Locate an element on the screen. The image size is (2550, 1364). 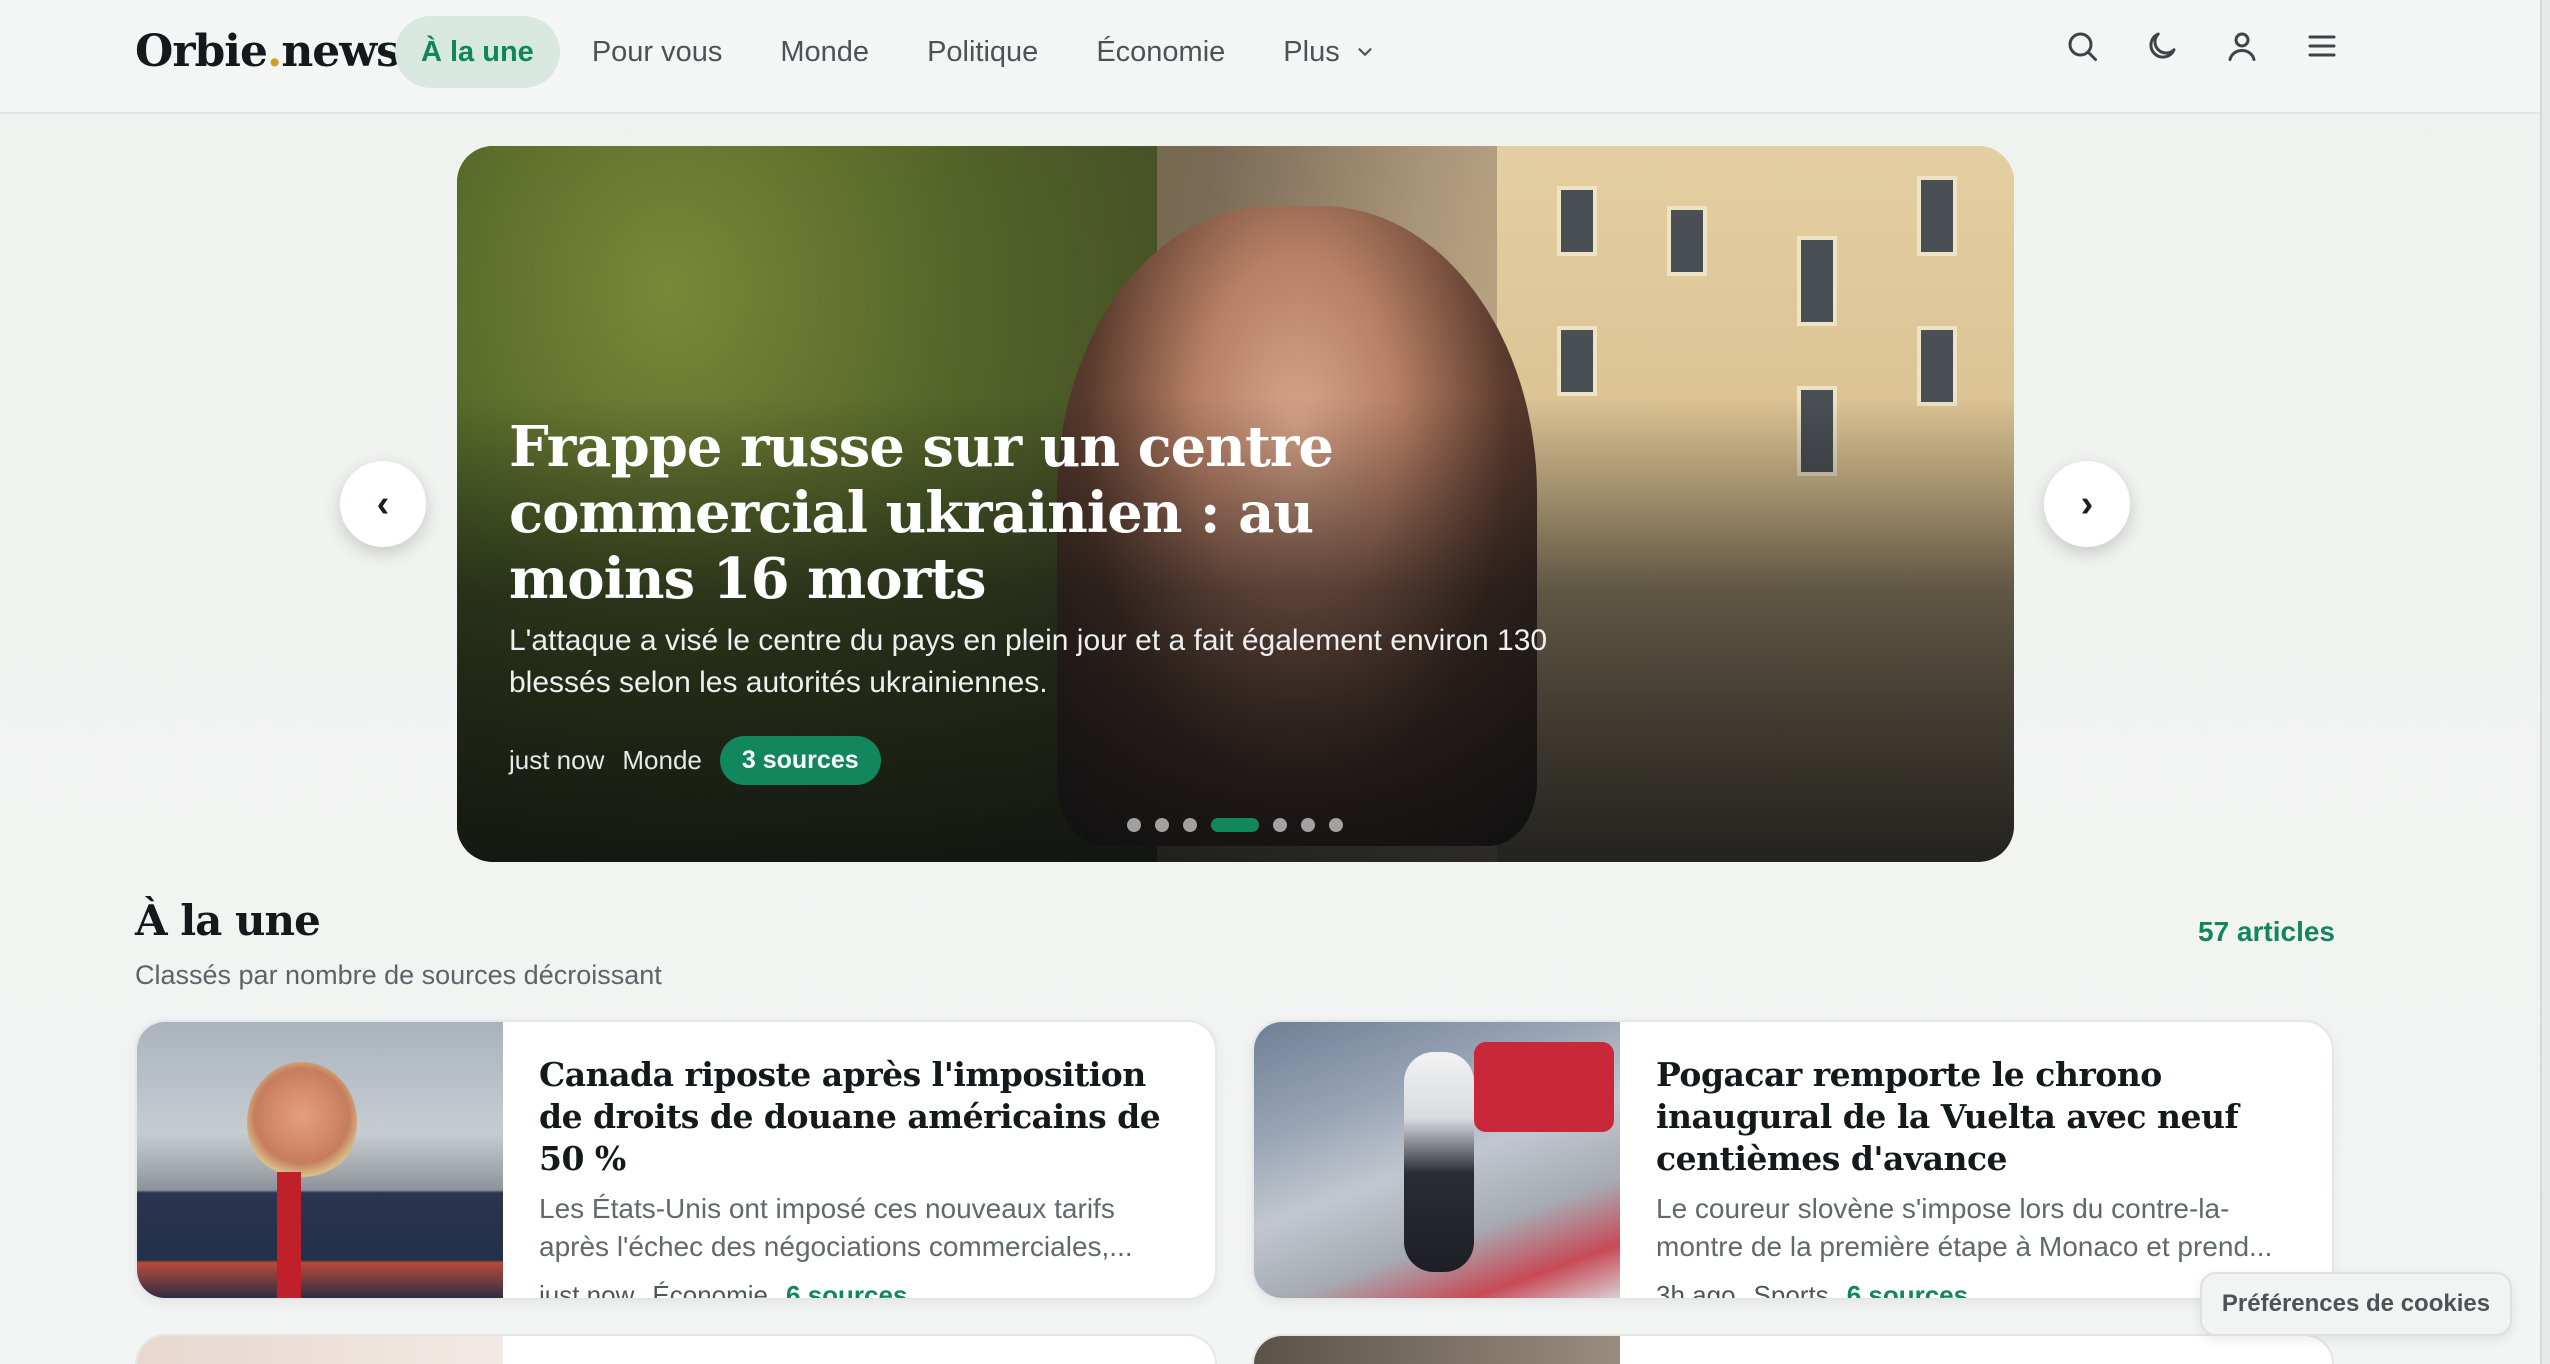
site-logo: Orbie.news is located at coordinates (268, 51).